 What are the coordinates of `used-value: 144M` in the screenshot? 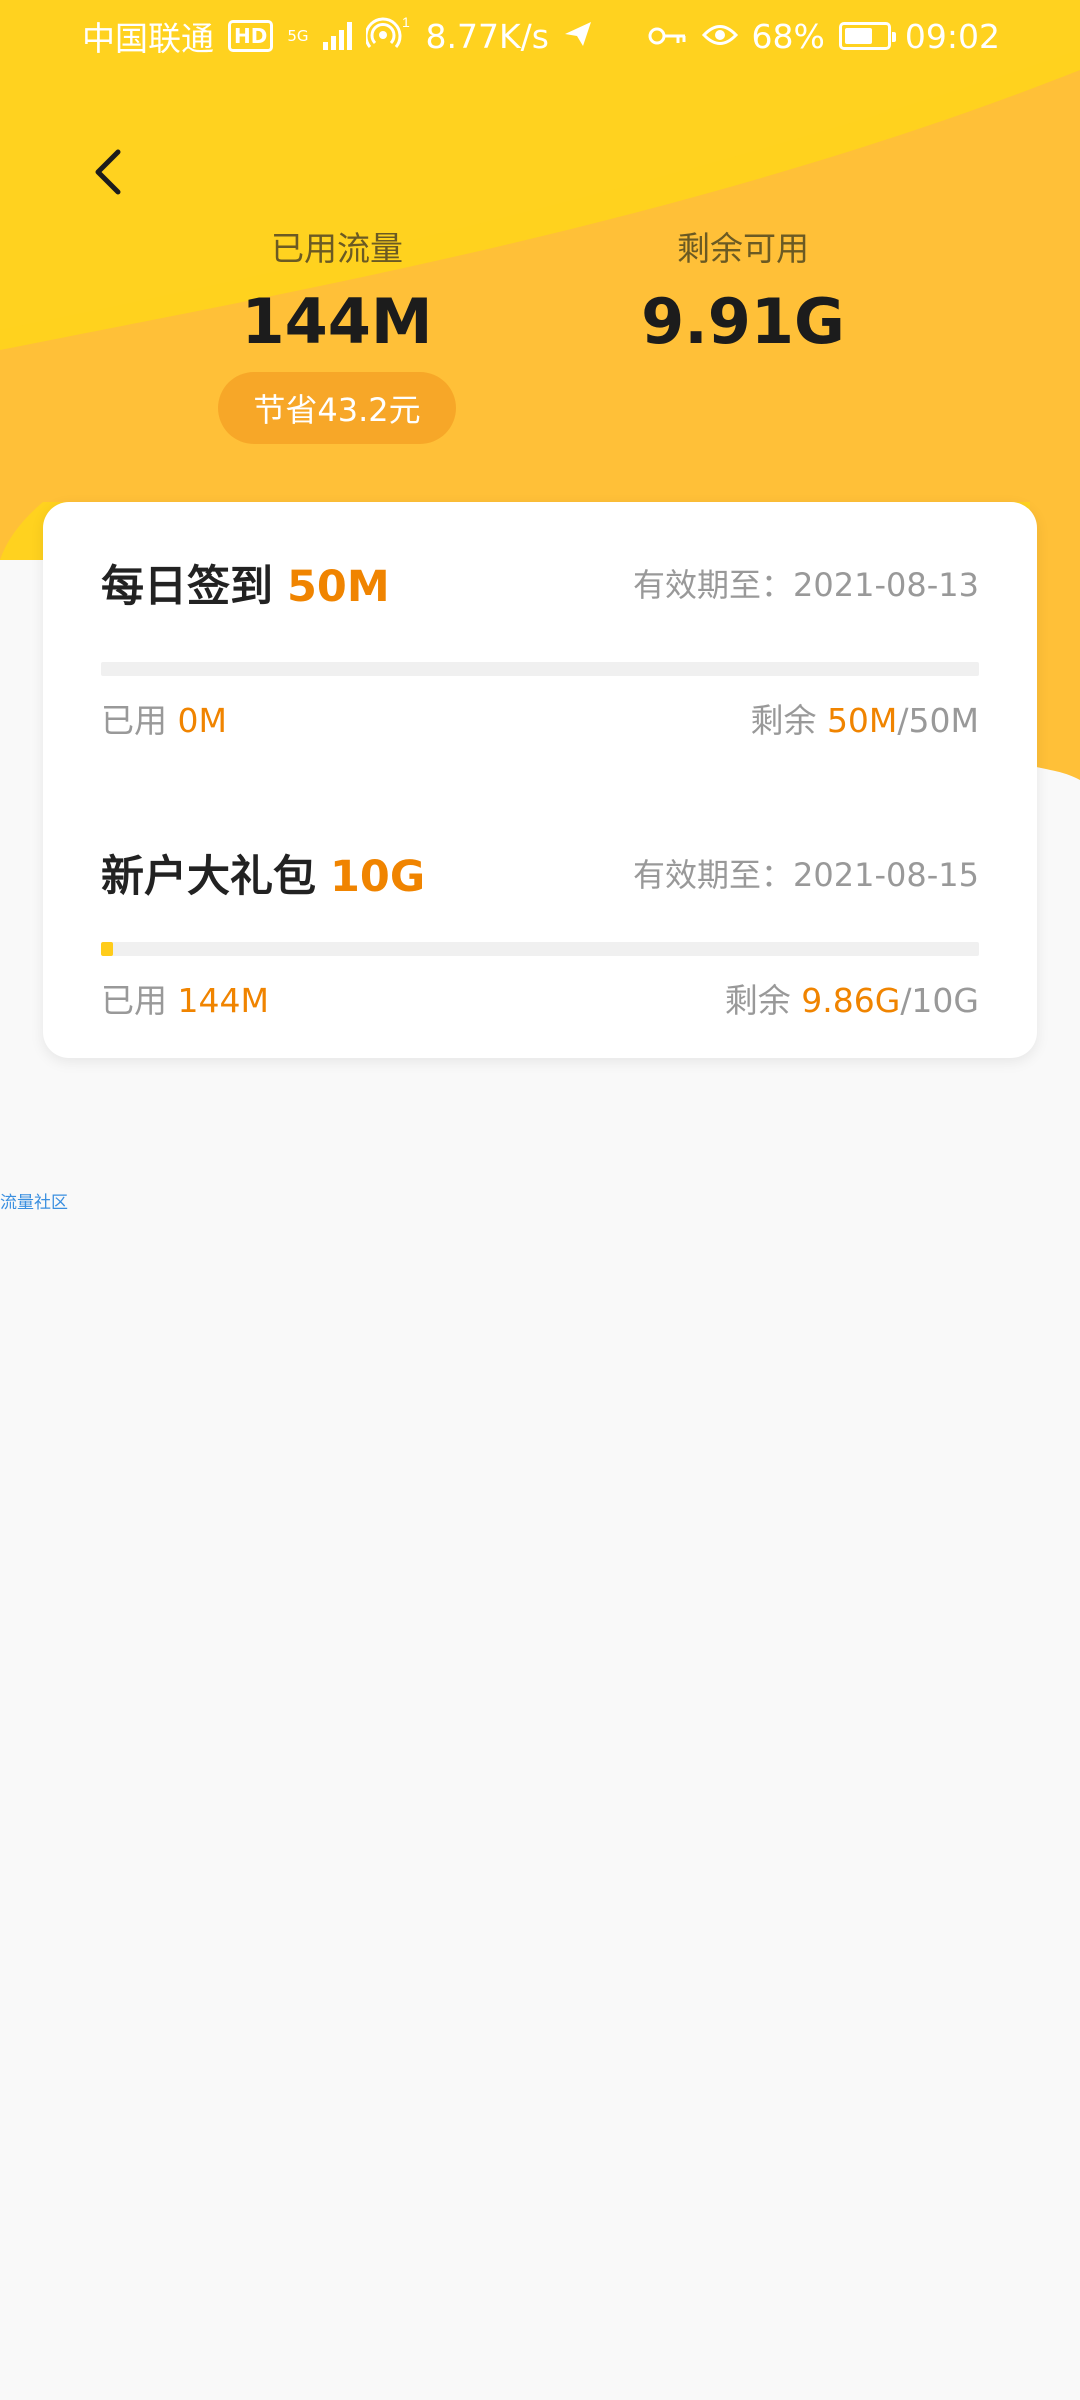 It's located at (223, 1000).